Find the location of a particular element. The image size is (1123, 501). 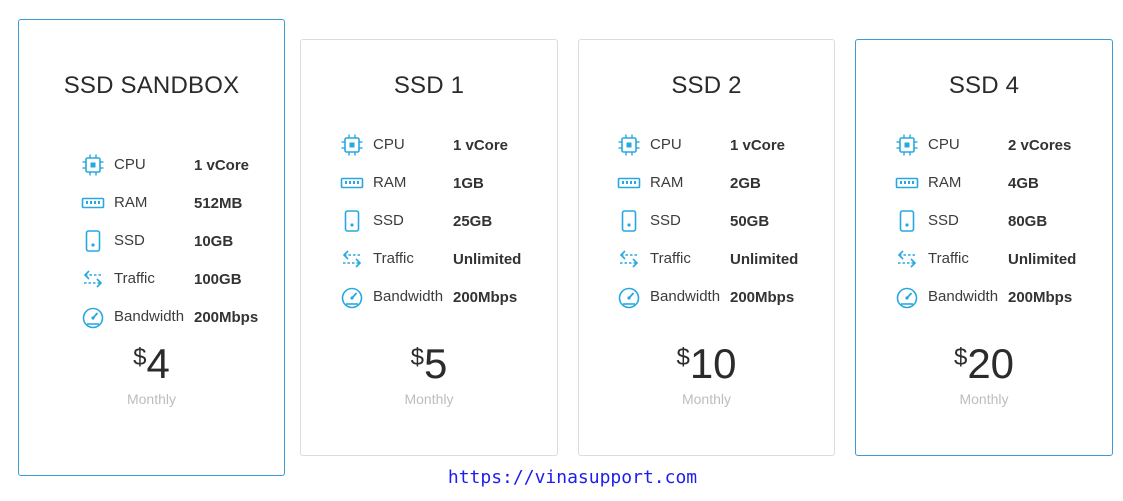

plan-price: $10 is located at coordinates (706, 364).